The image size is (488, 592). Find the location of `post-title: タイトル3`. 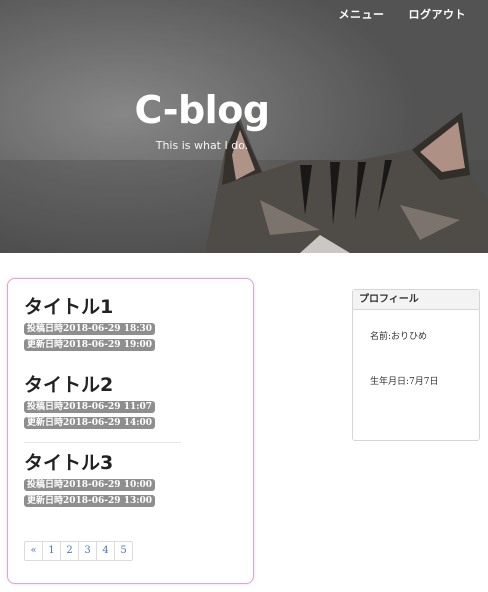

post-title: タイトル3 is located at coordinates (89, 463).